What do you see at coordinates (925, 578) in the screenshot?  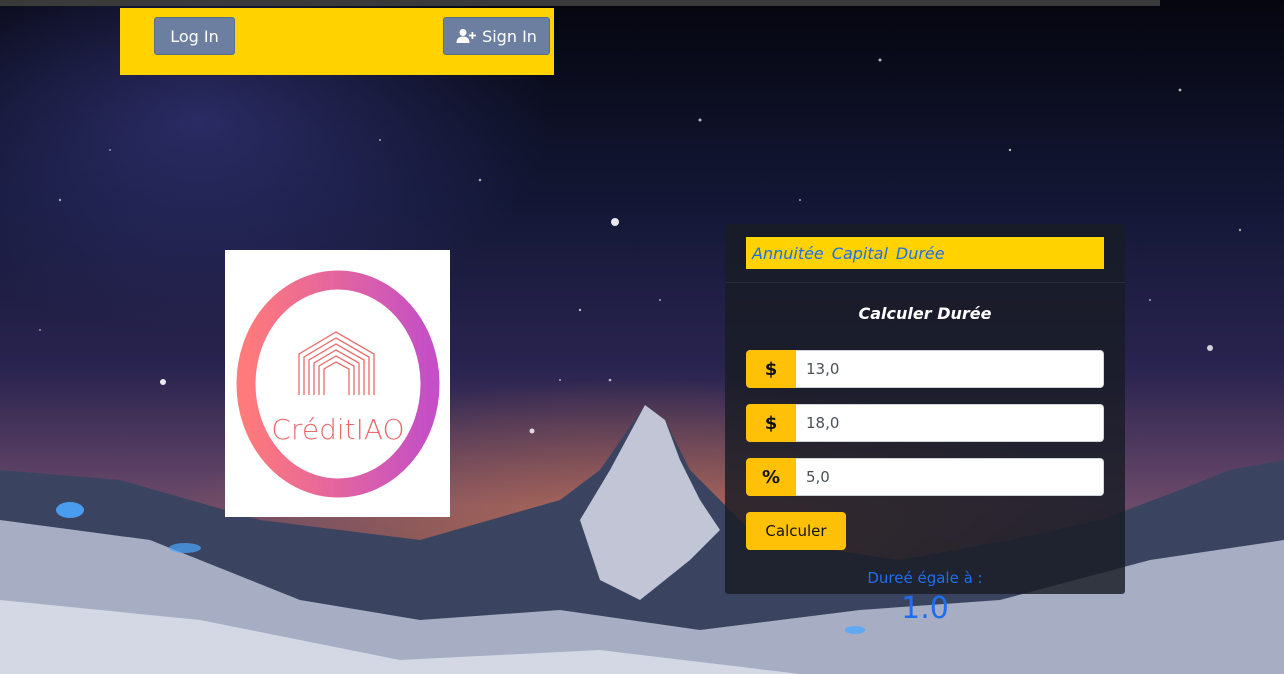 I see `result-label: Dureé égale à :` at bounding box center [925, 578].